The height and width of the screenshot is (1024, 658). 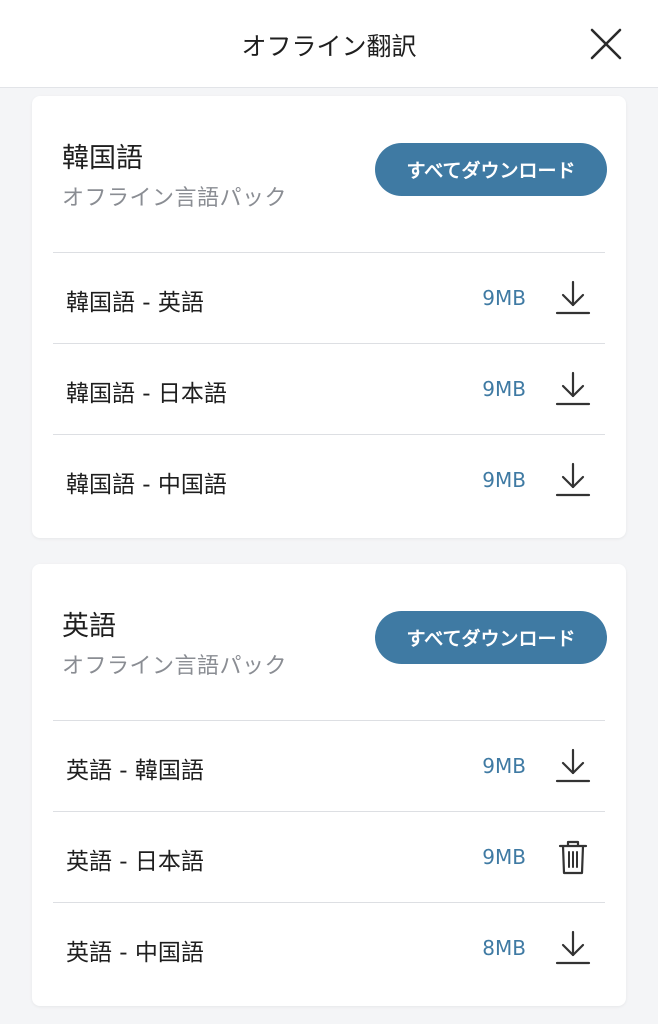 I want to click on pack-name: 韓国語 - 英語, so click(x=135, y=303).